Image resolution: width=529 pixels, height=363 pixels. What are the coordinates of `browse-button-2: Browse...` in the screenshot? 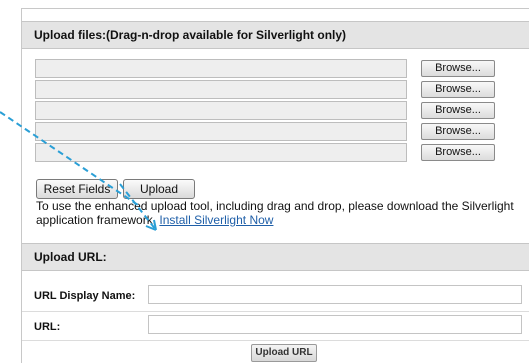 It's located at (458, 89).